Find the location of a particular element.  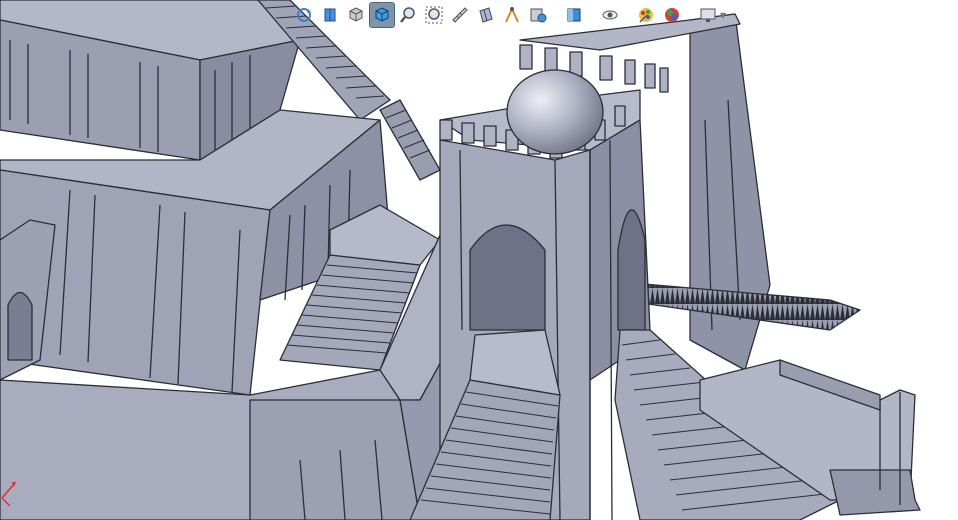

apply-scene-button is located at coordinates (672, 15).